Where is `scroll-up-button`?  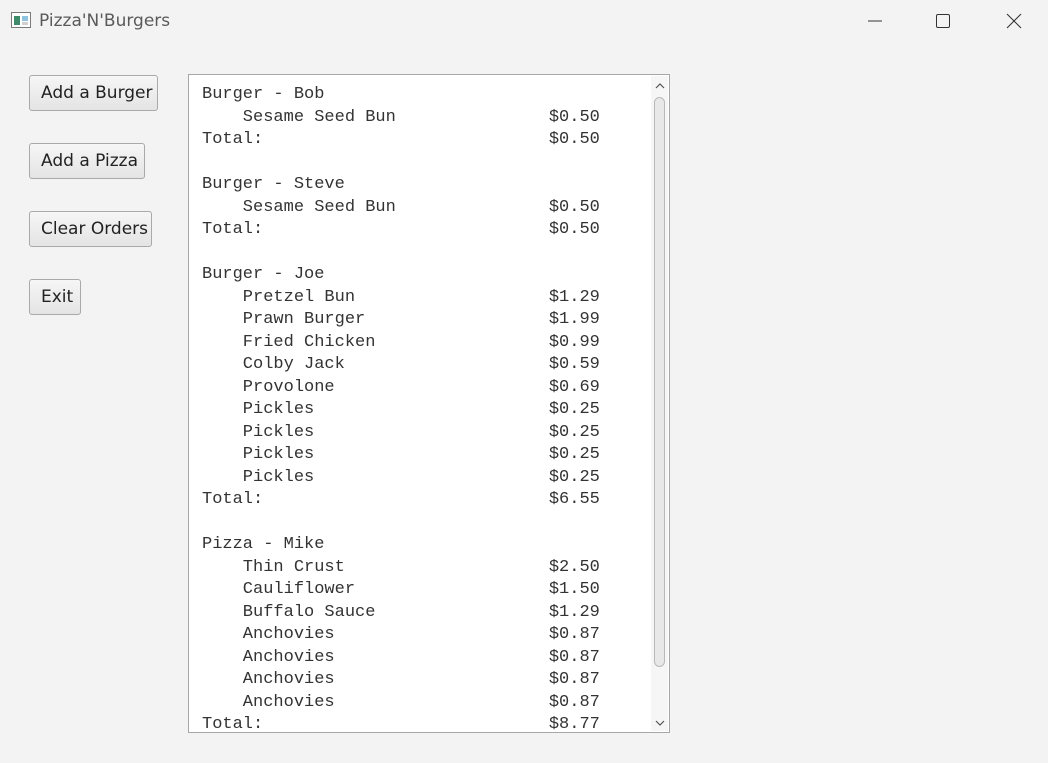 scroll-up-button is located at coordinates (659, 85).